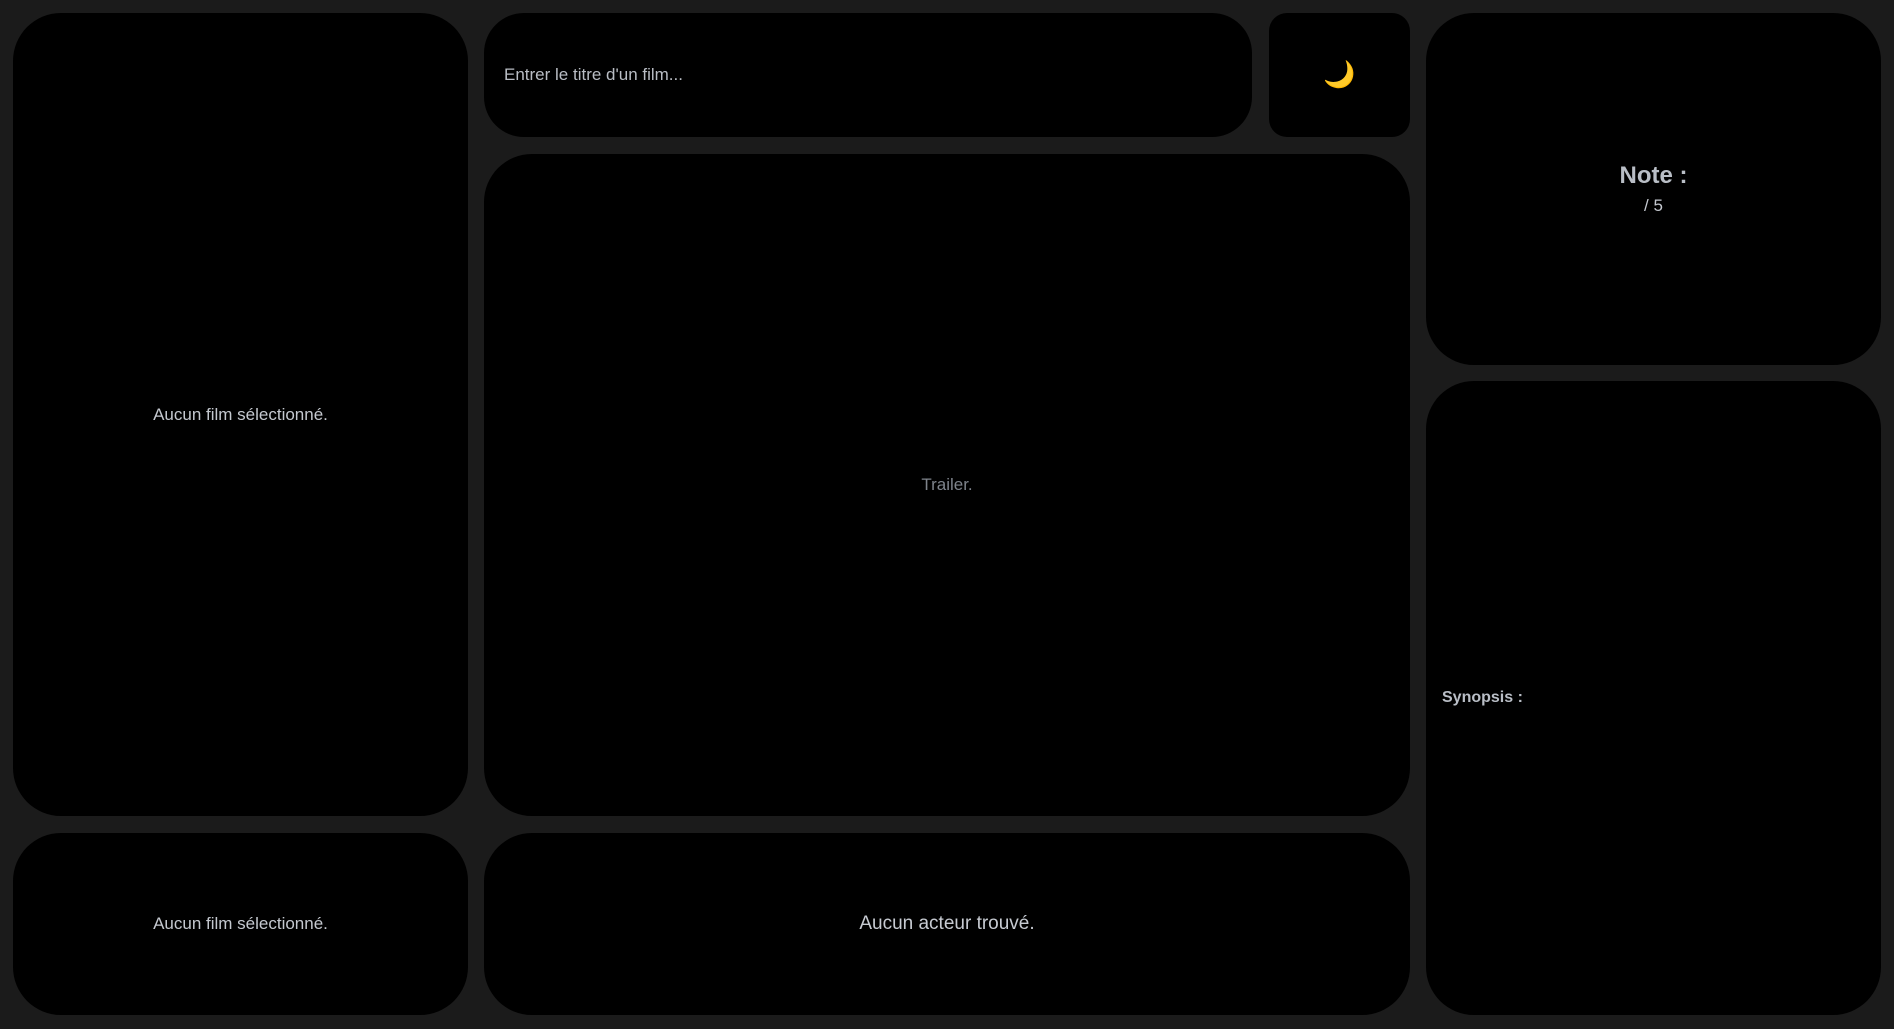 The height and width of the screenshot is (1029, 1894). I want to click on rating-title: Note :, so click(1653, 175).